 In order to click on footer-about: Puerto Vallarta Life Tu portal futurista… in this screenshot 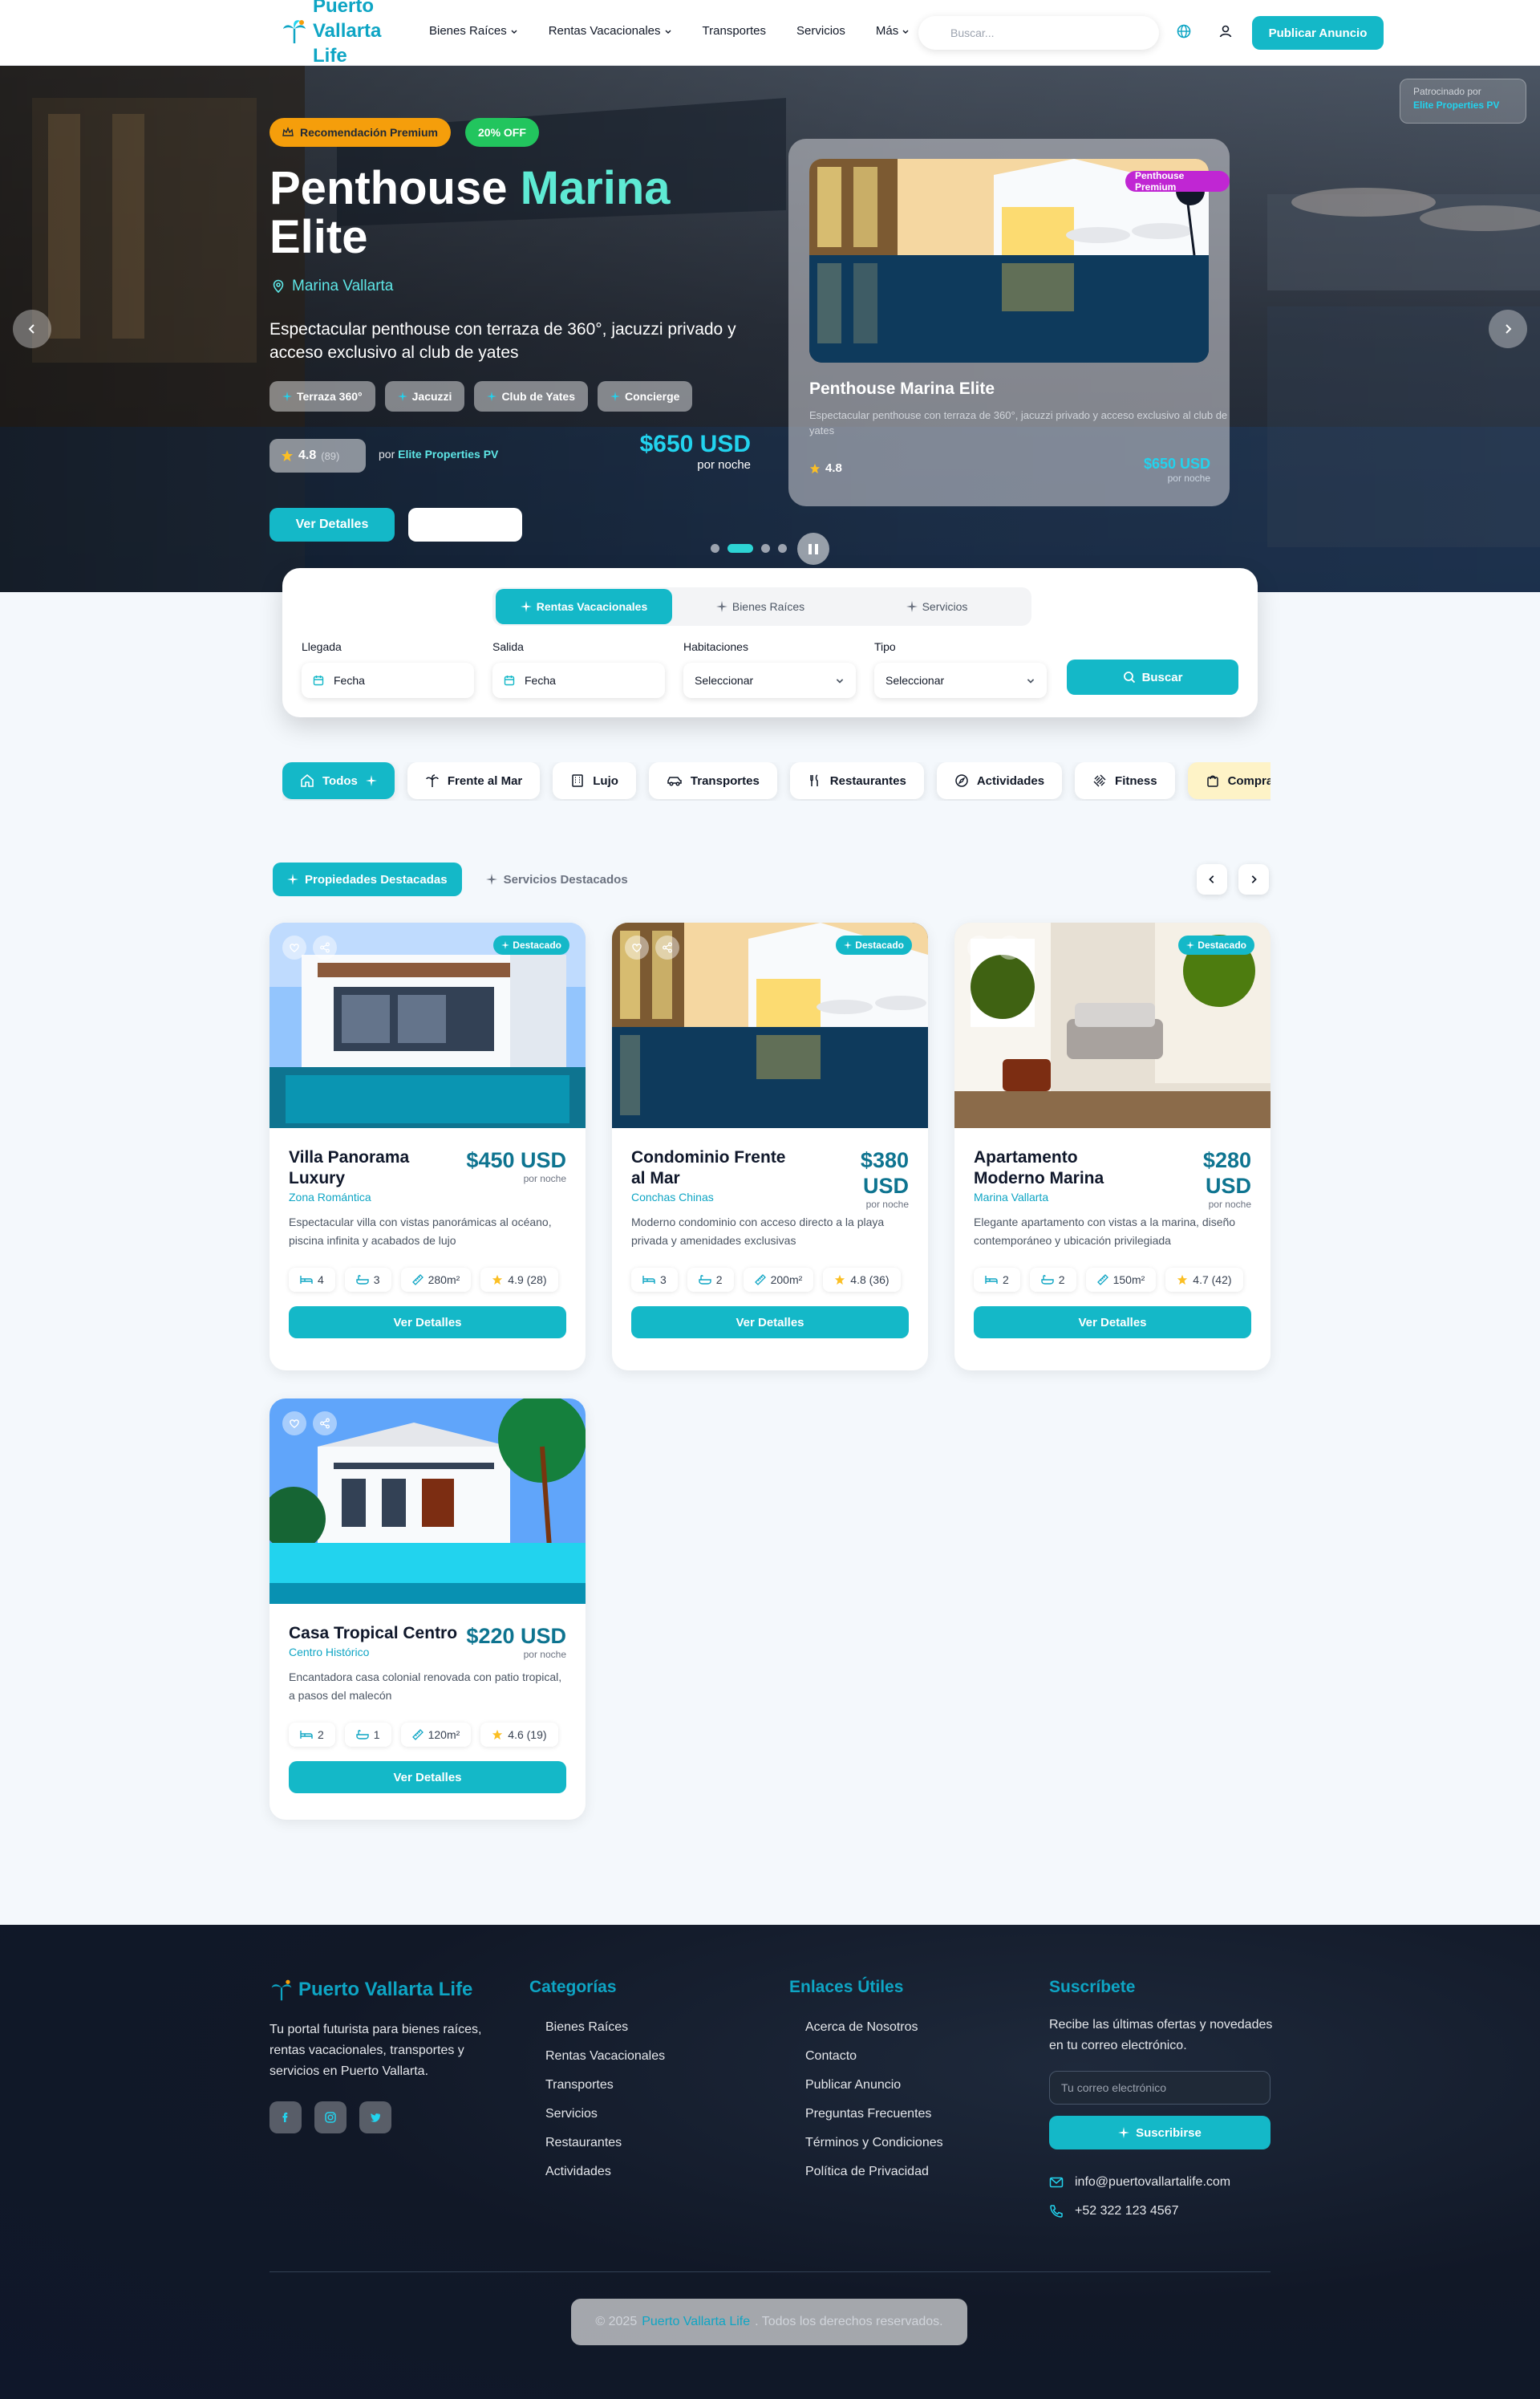, I will do `click(386, 2055)`.